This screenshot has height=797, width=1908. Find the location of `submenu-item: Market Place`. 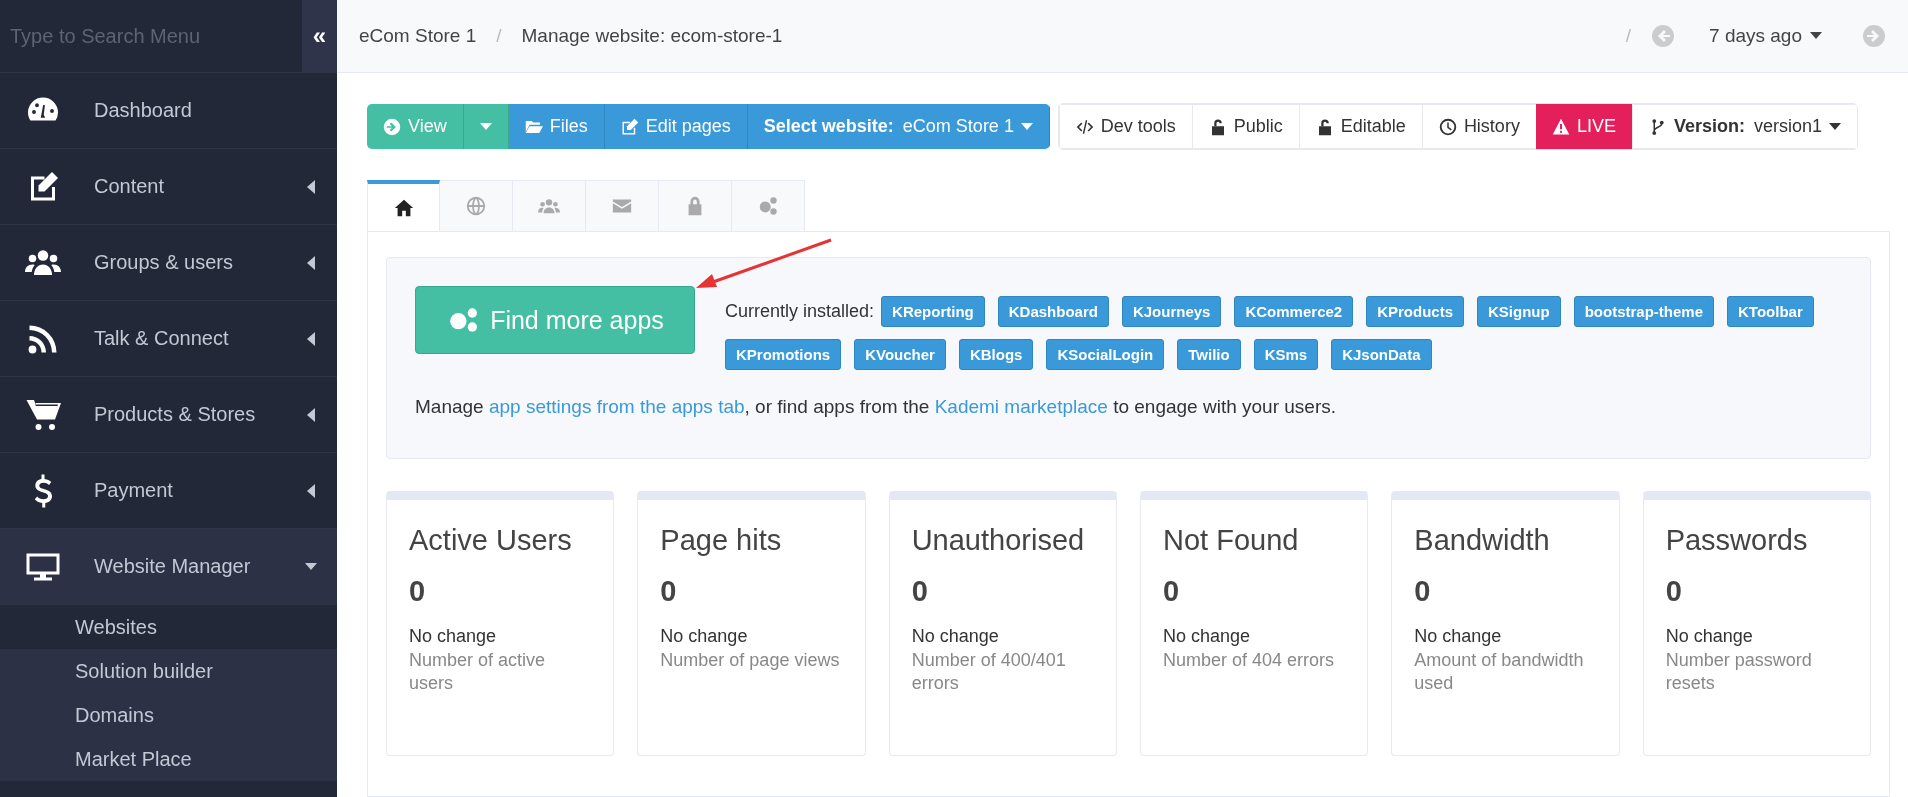

submenu-item: Market Place is located at coordinates (168, 759).